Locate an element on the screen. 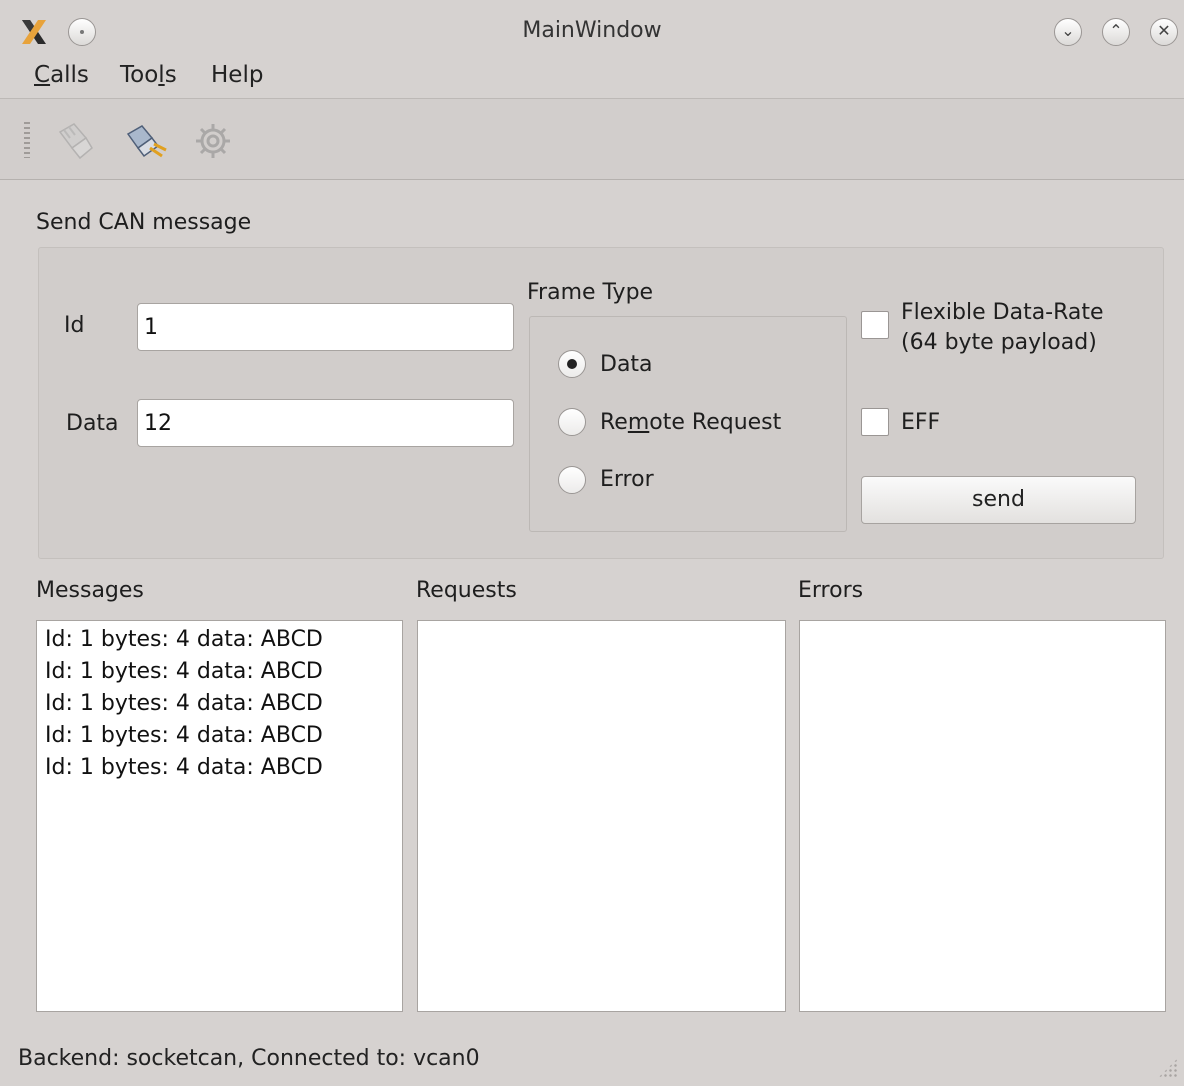 This screenshot has width=1184, height=1086. remote-request-mnemonic: m is located at coordinates (638, 422).